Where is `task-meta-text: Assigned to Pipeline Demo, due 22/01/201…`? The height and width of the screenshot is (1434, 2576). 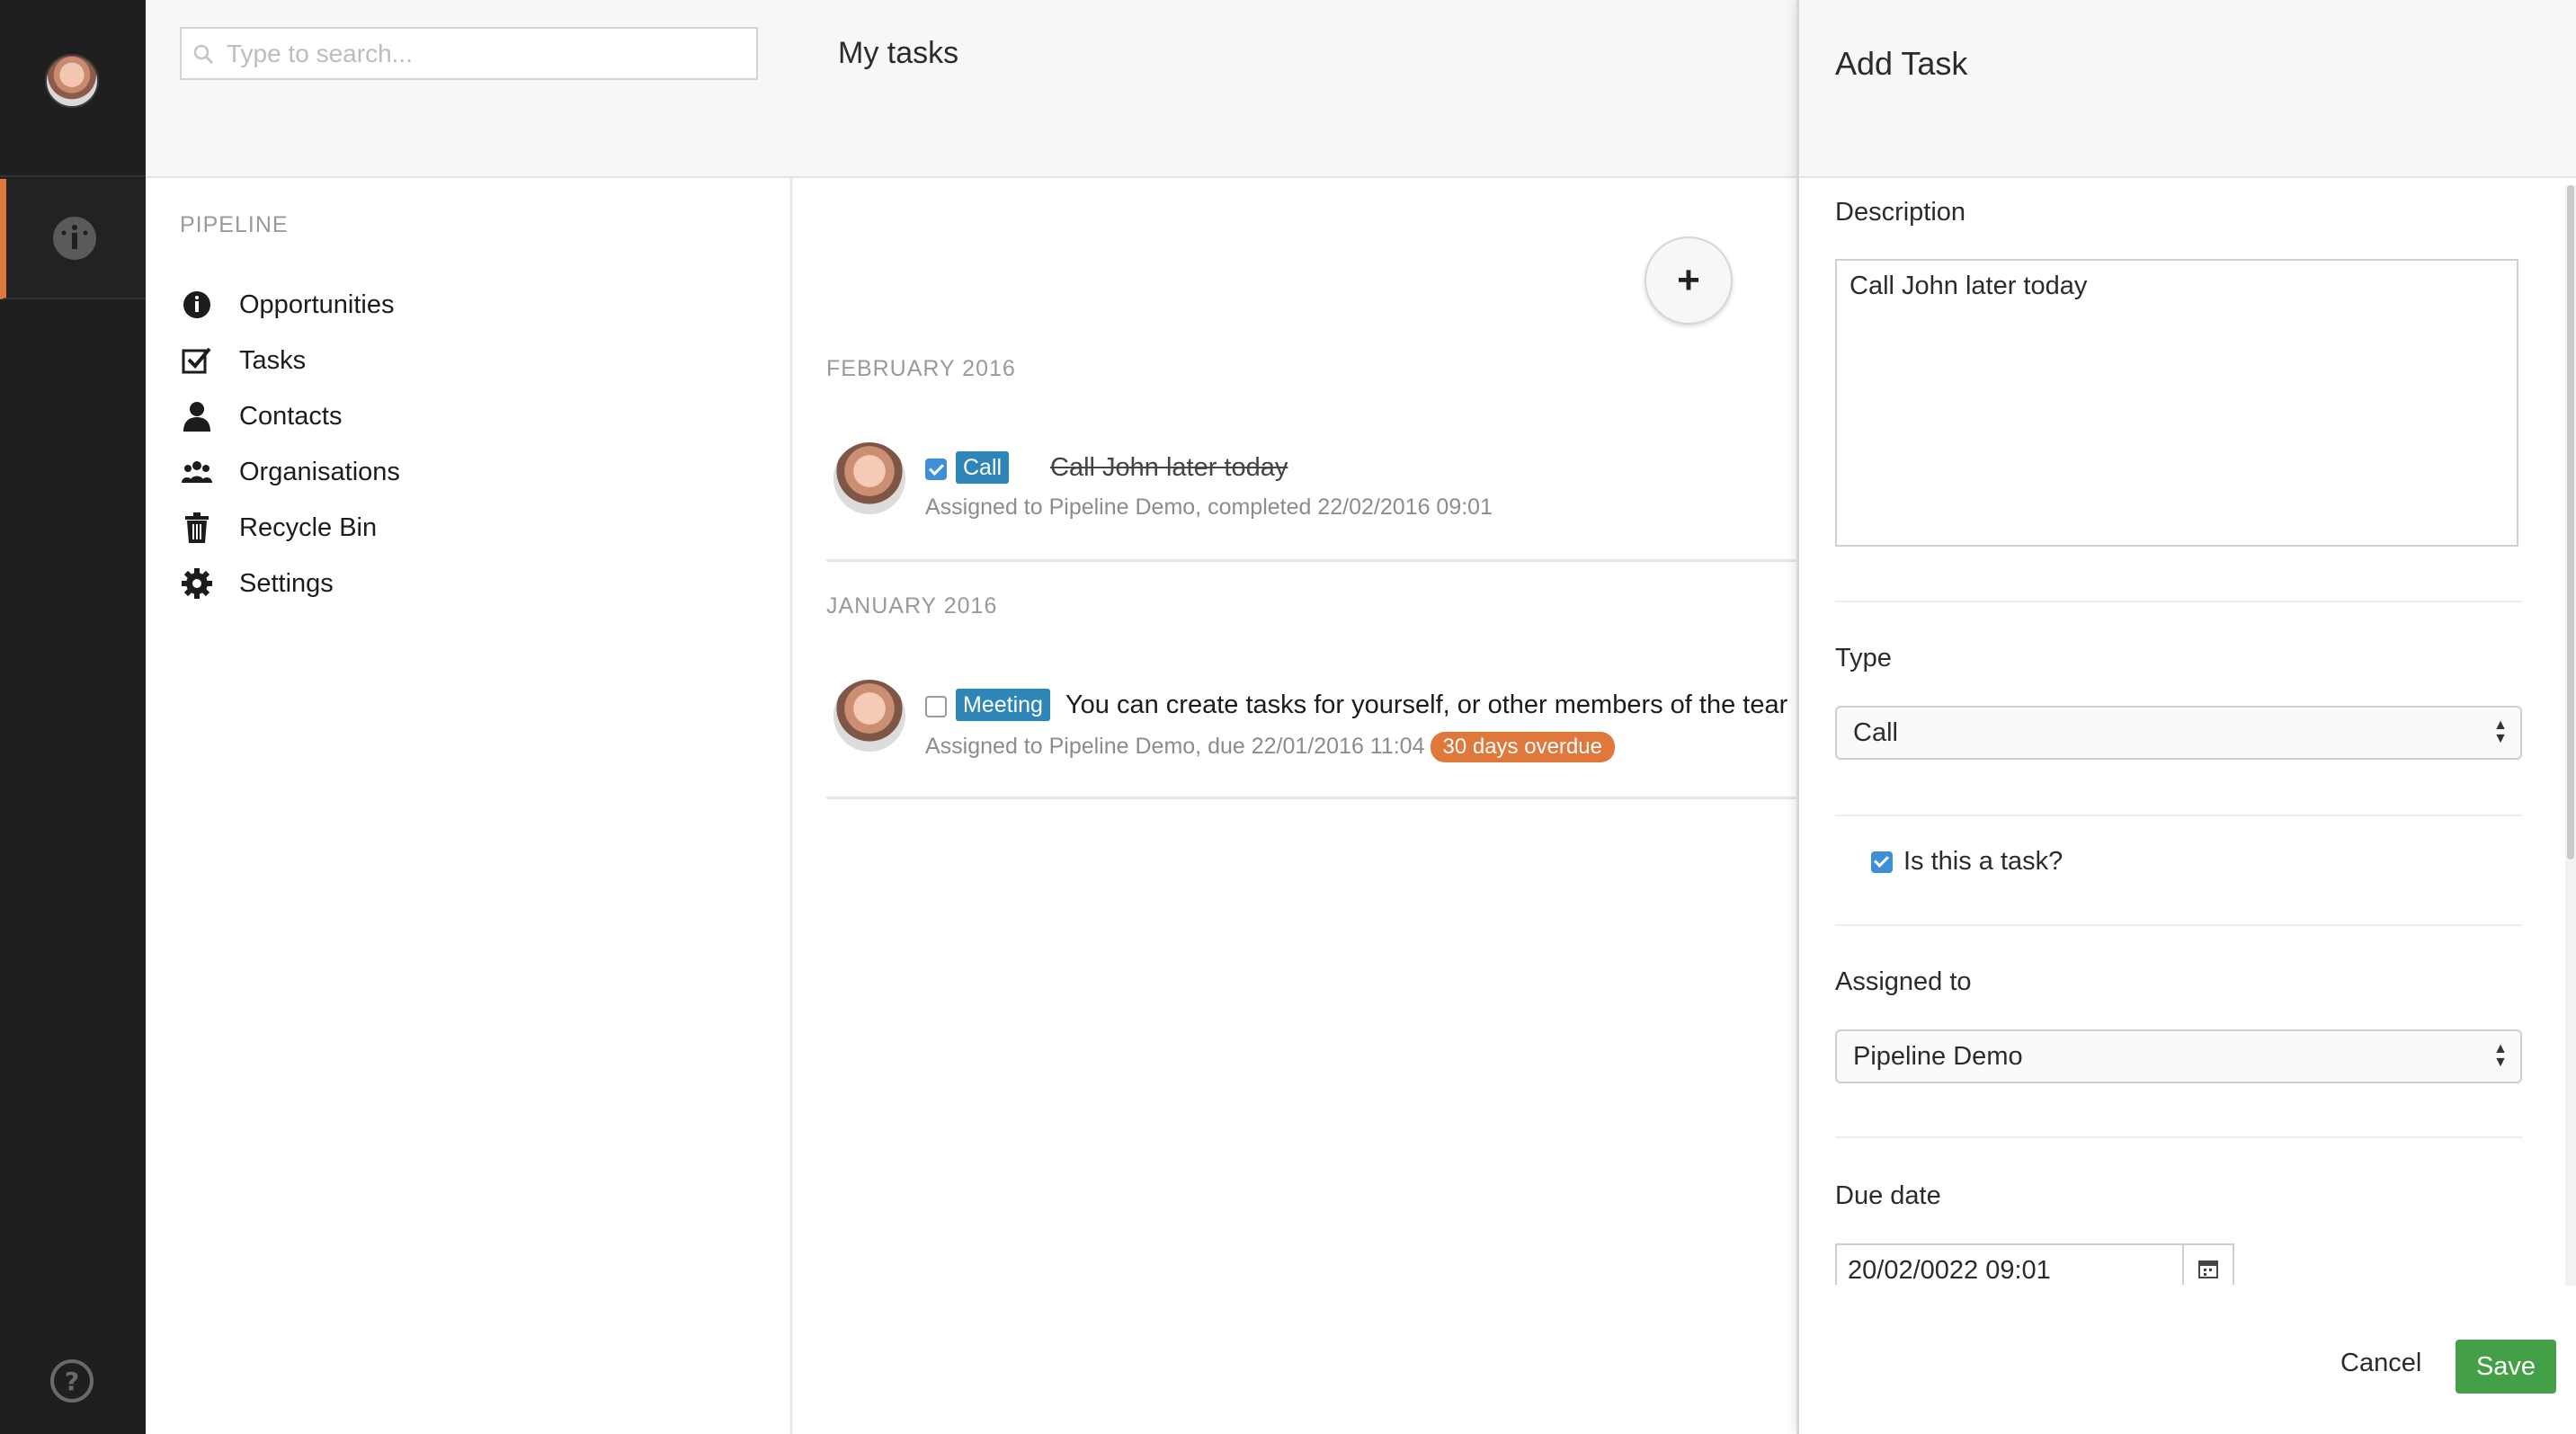
task-meta-text: Assigned to Pipeline Demo, due 22/01/201… is located at coordinates (1175, 746).